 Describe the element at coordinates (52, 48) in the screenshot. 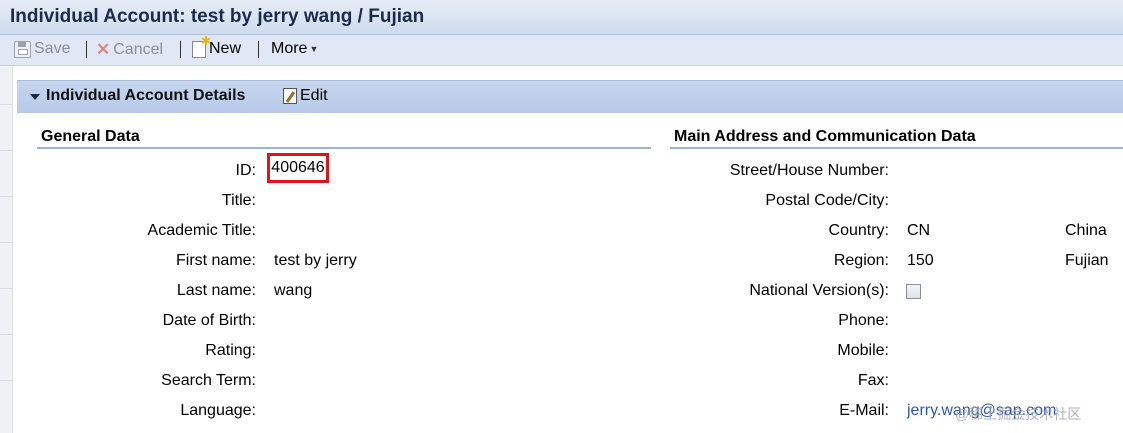

I see `save-label: Save` at that location.